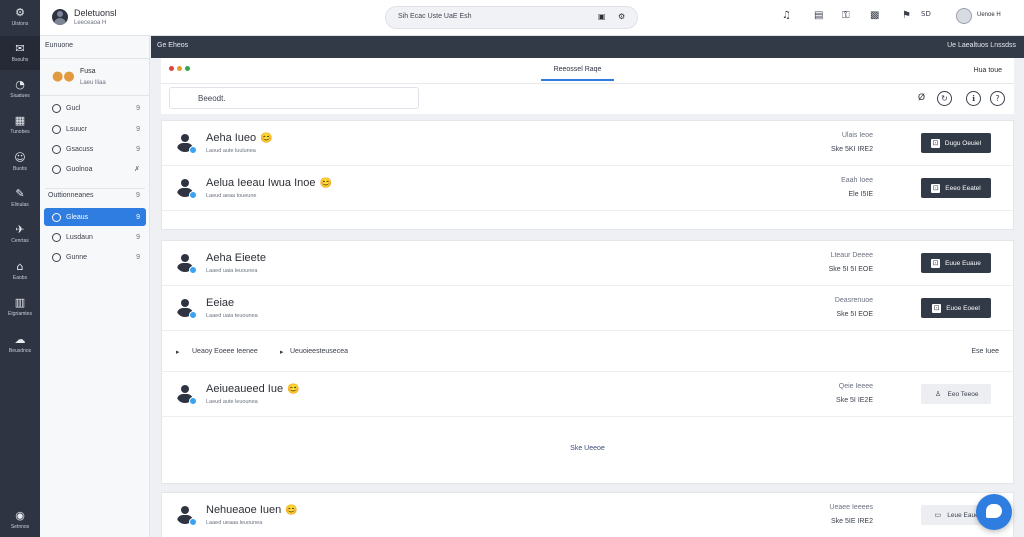 The height and width of the screenshot is (537, 1024). What do you see at coordinates (187, 68) in the screenshot?
I see `status-green-dot` at bounding box center [187, 68].